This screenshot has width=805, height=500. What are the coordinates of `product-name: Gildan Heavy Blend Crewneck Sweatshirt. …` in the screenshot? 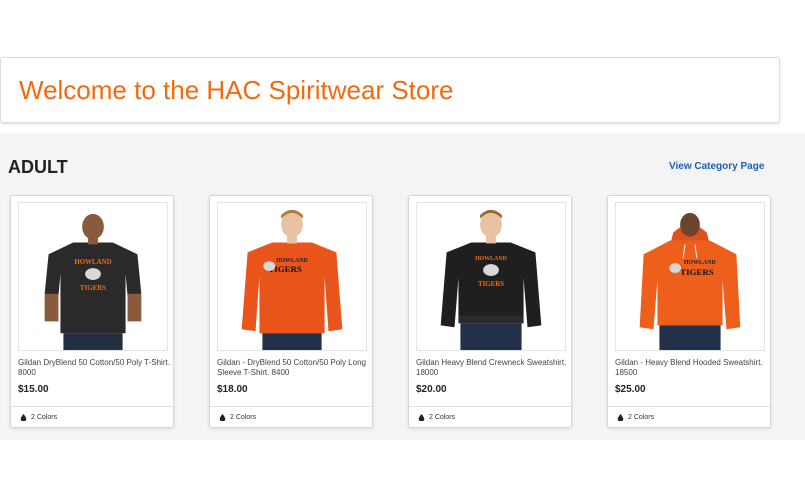 It's located at (492, 368).